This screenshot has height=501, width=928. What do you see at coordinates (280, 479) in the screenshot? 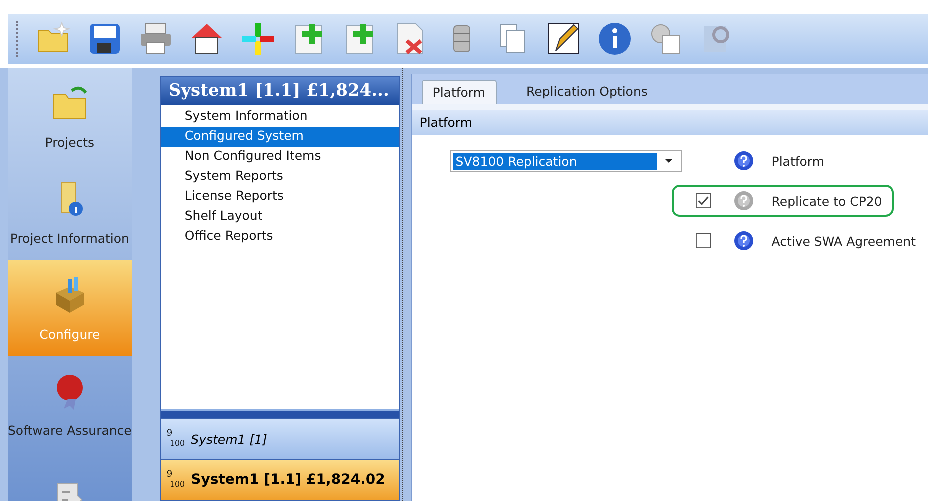
I see `system-item: 9 100 System1 [1.1] £1,824.02` at bounding box center [280, 479].